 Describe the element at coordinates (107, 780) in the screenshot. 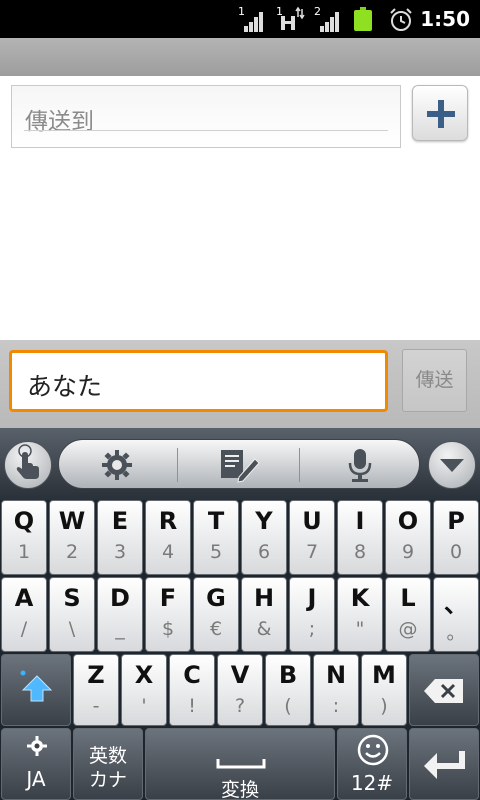

I see `input-mode-line2: カナ` at that location.